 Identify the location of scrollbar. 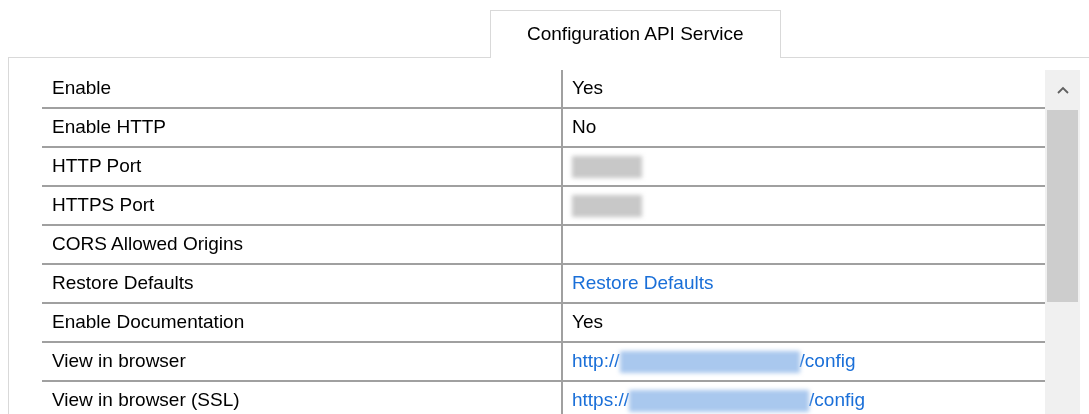
(1062, 242).